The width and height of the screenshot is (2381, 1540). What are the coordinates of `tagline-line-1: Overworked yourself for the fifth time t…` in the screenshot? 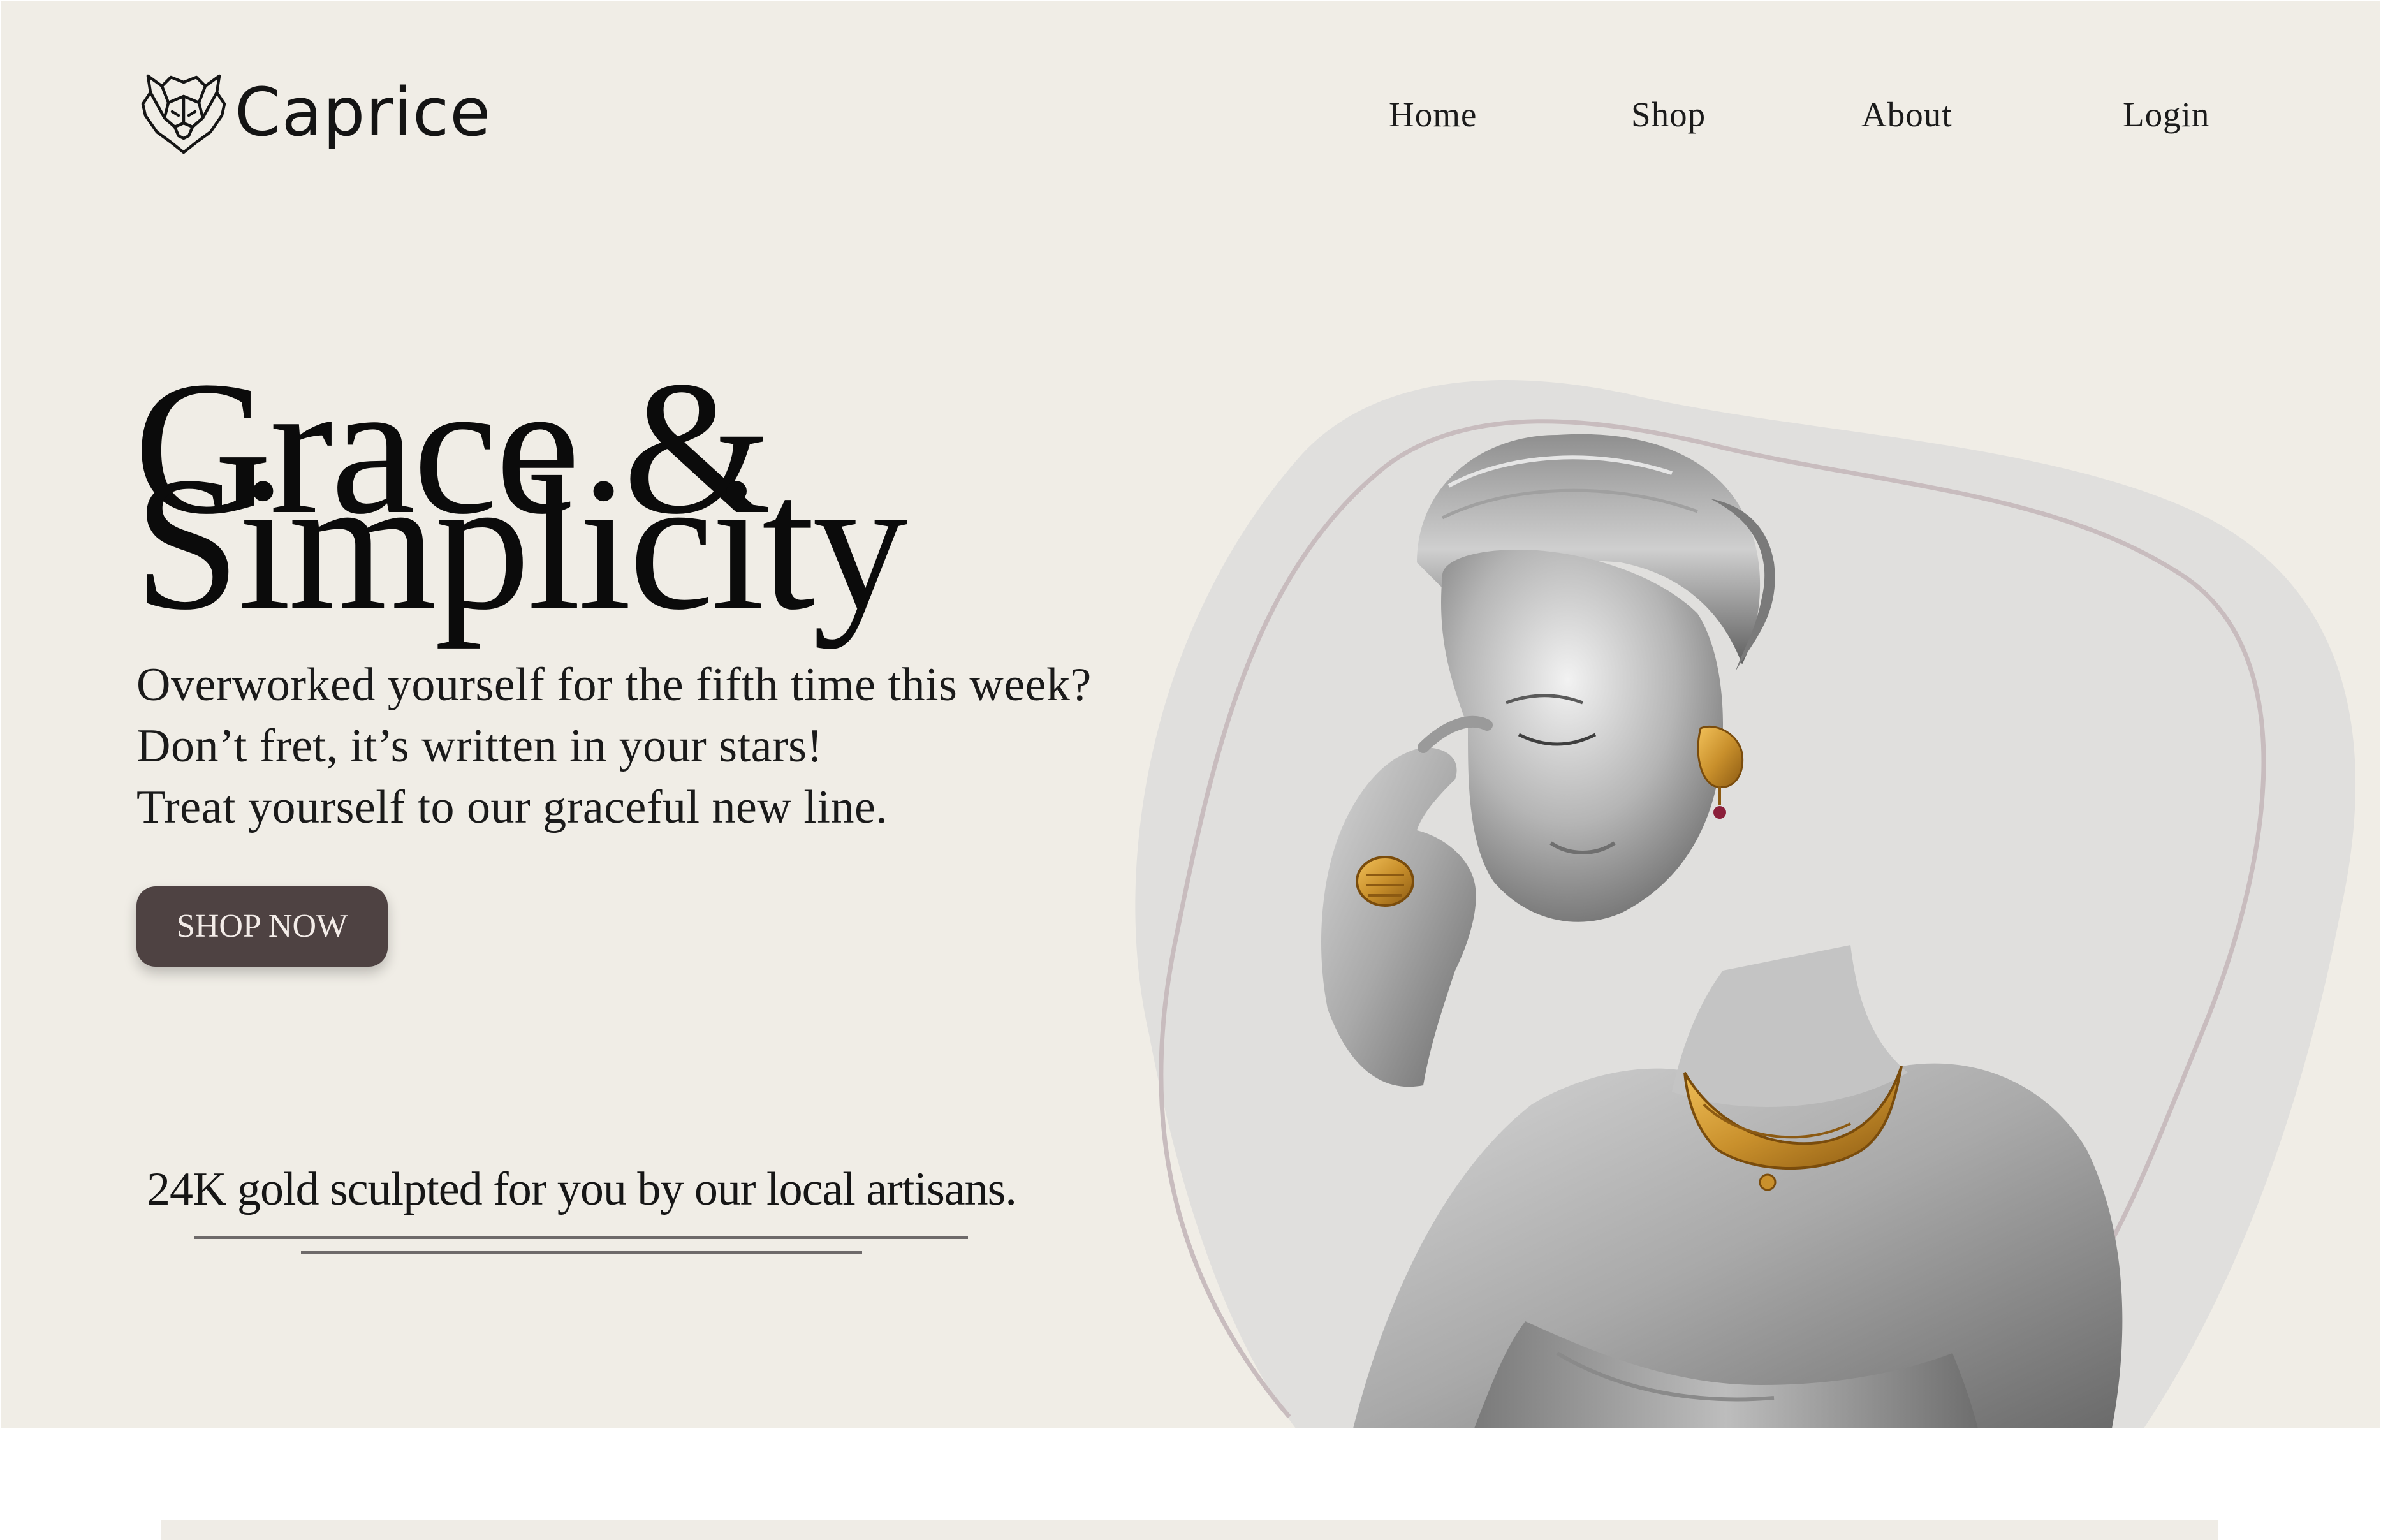 It's located at (614, 685).